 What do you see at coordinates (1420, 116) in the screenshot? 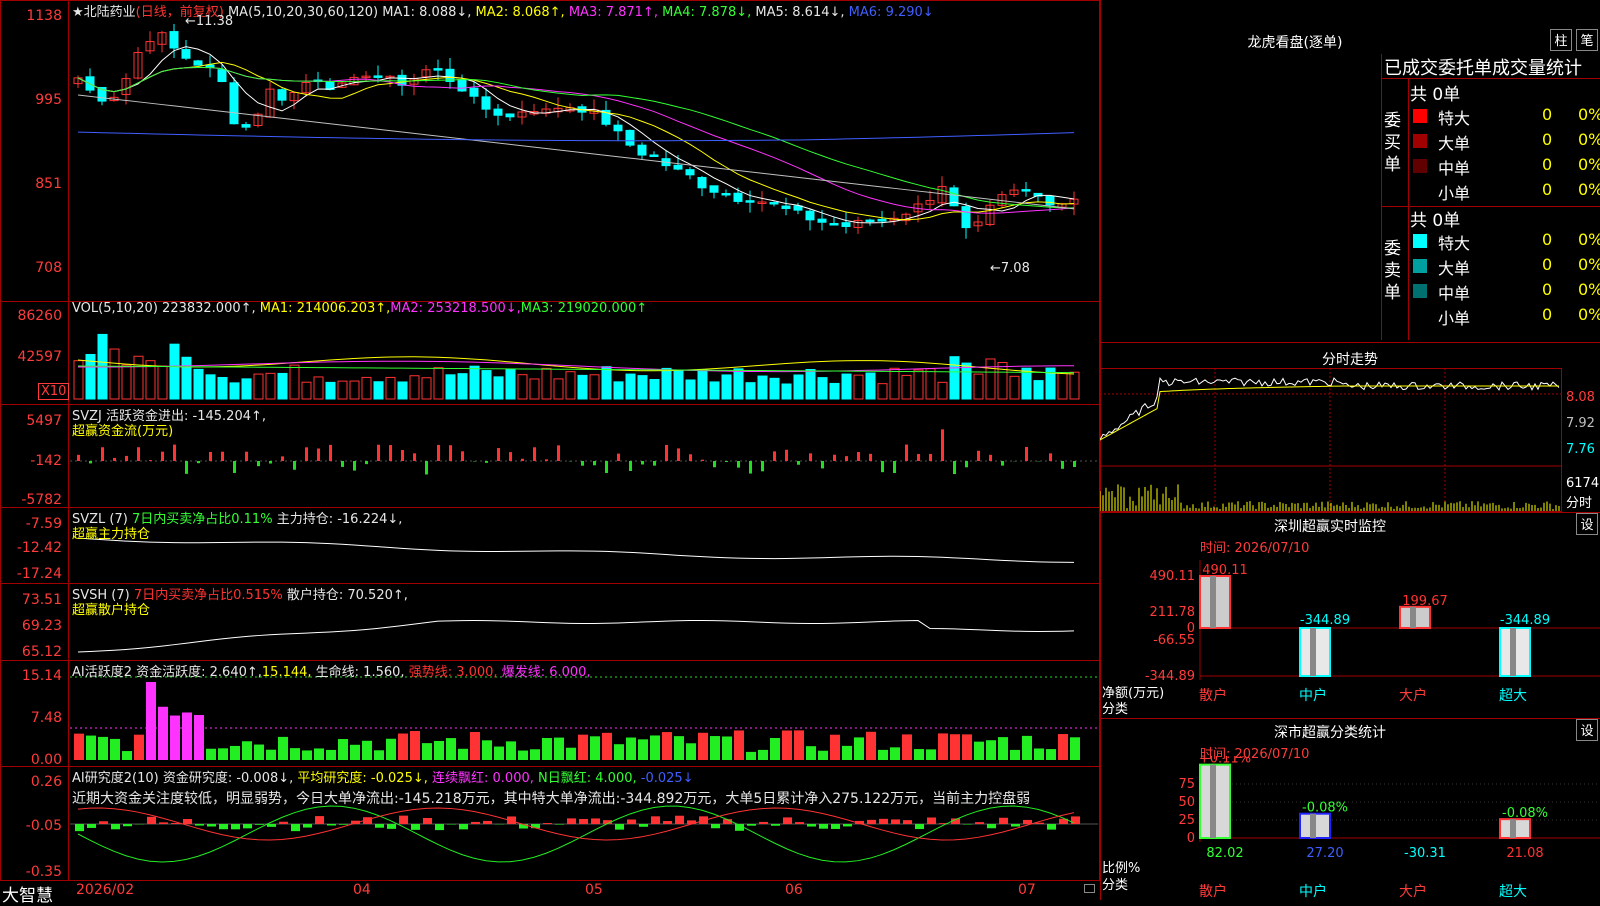
I see `order-color-swatch` at bounding box center [1420, 116].